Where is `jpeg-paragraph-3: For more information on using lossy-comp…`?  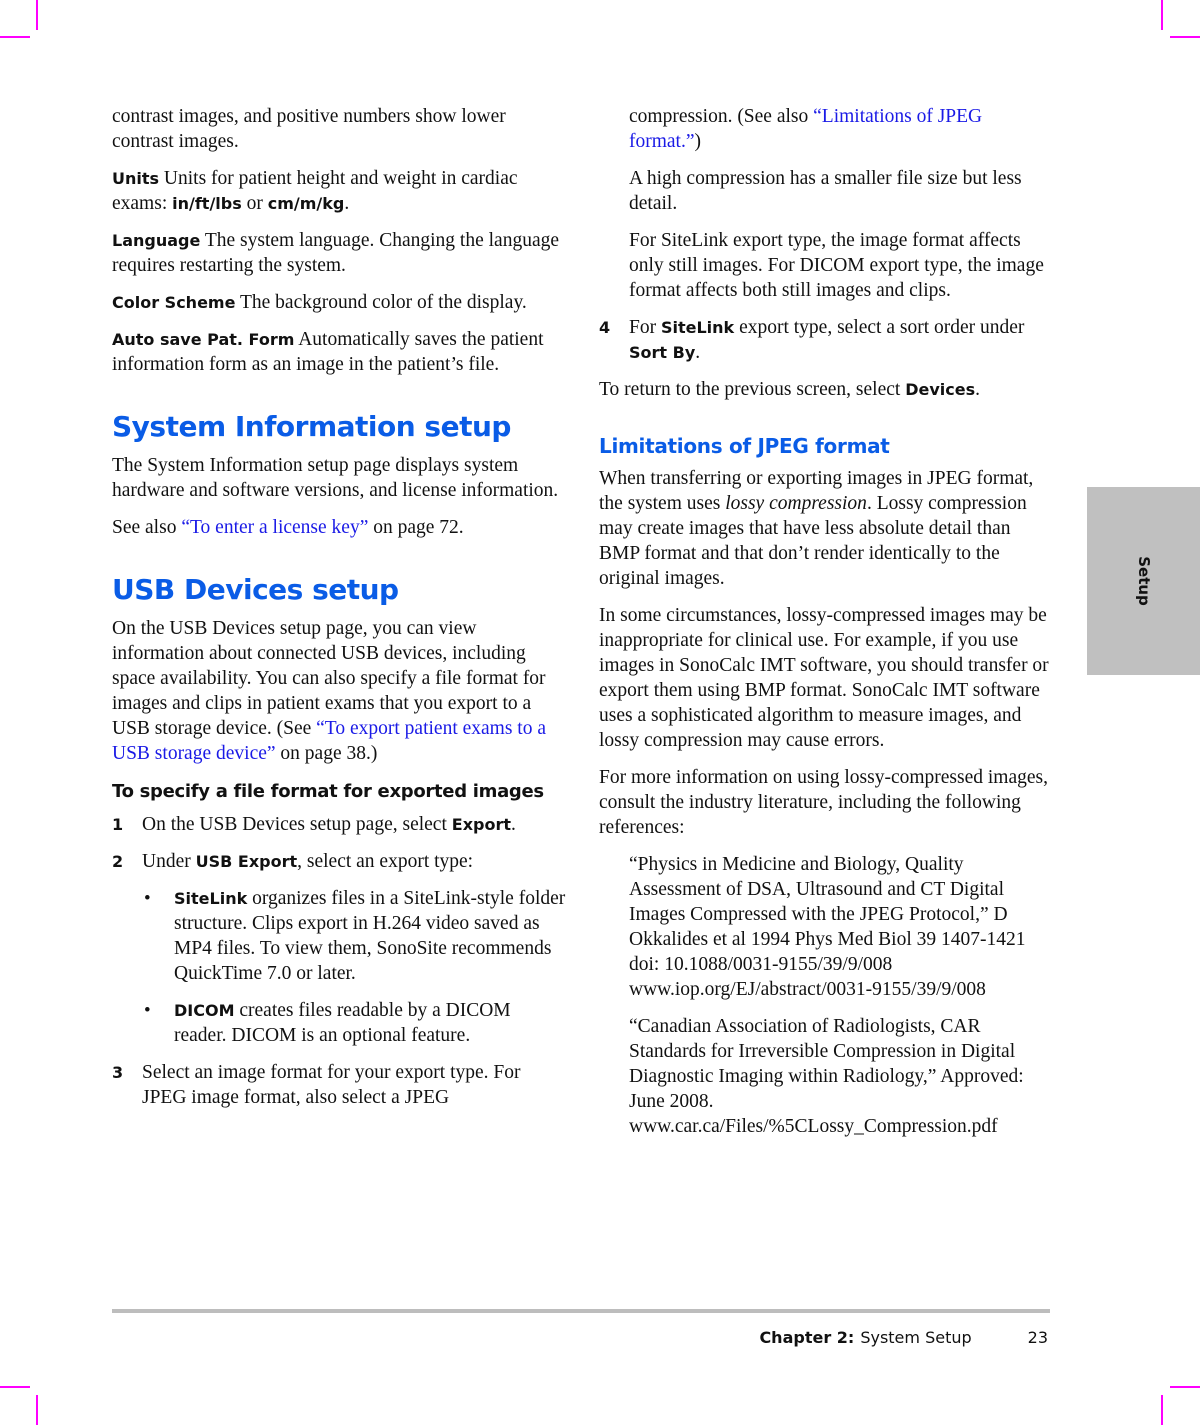
jpeg-paragraph-3: For more information on using lossy-comp… is located at coordinates (823, 802).